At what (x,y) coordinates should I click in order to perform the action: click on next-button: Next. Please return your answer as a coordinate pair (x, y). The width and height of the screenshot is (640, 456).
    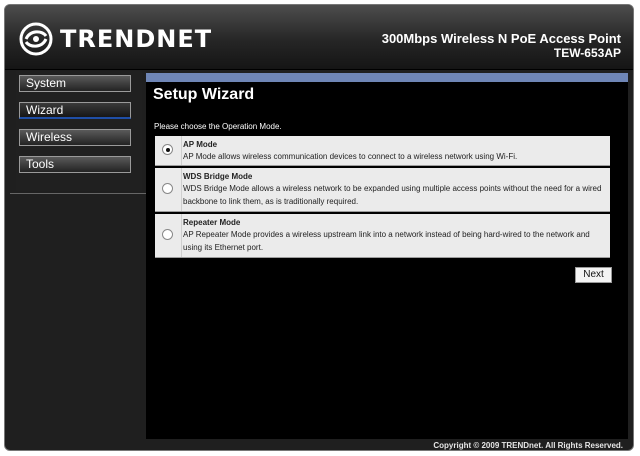
    Looking at the image, I should click on (593, 275).